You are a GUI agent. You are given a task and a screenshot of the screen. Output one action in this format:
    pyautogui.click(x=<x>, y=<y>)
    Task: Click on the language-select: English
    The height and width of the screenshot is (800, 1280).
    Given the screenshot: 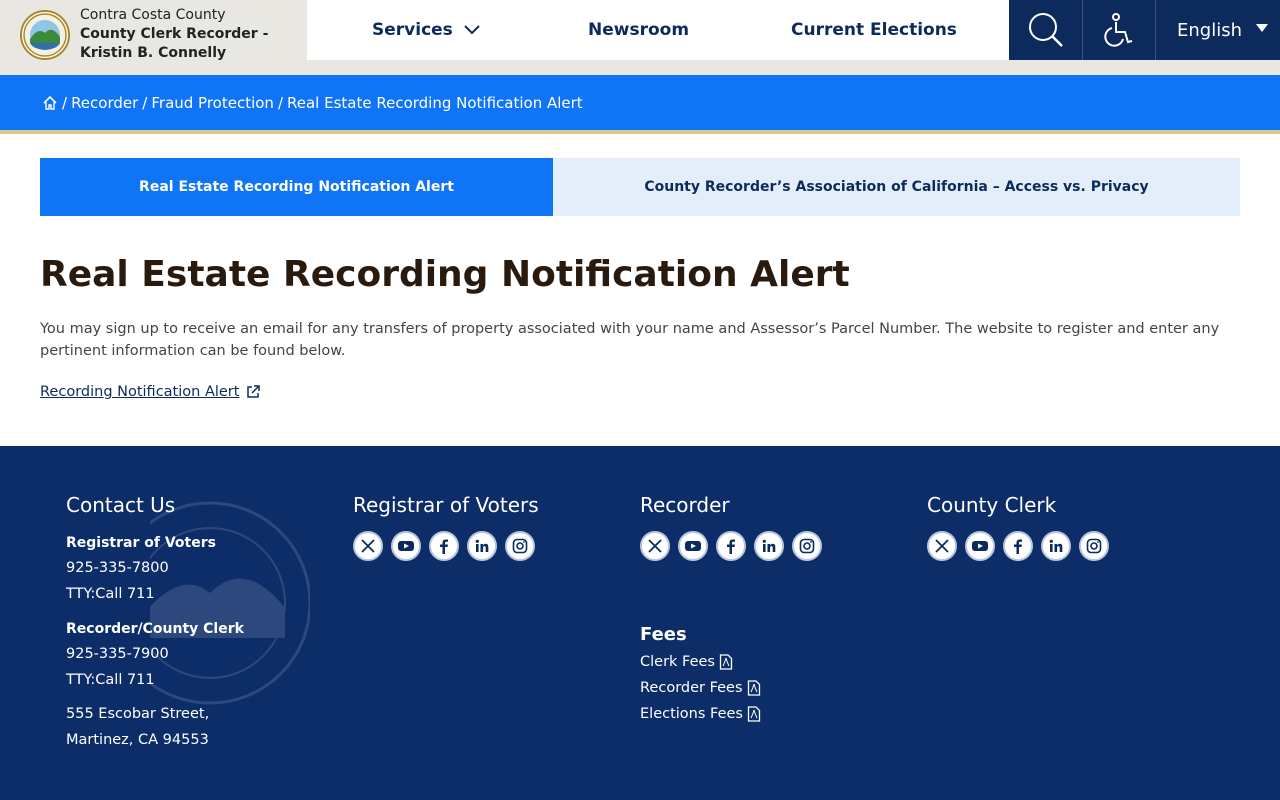 What is the action you would take?
    pyautogui.click(x=1217, y=30)
    